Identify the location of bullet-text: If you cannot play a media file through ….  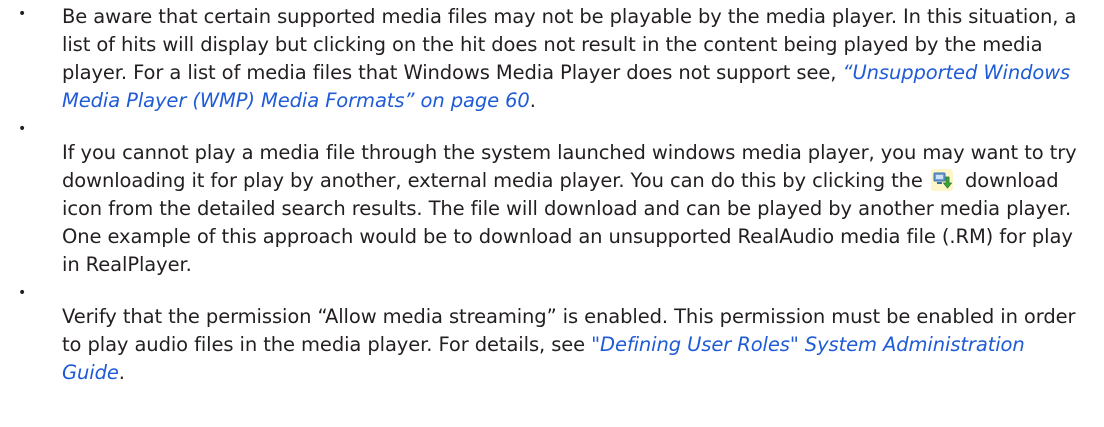
(569, 166).